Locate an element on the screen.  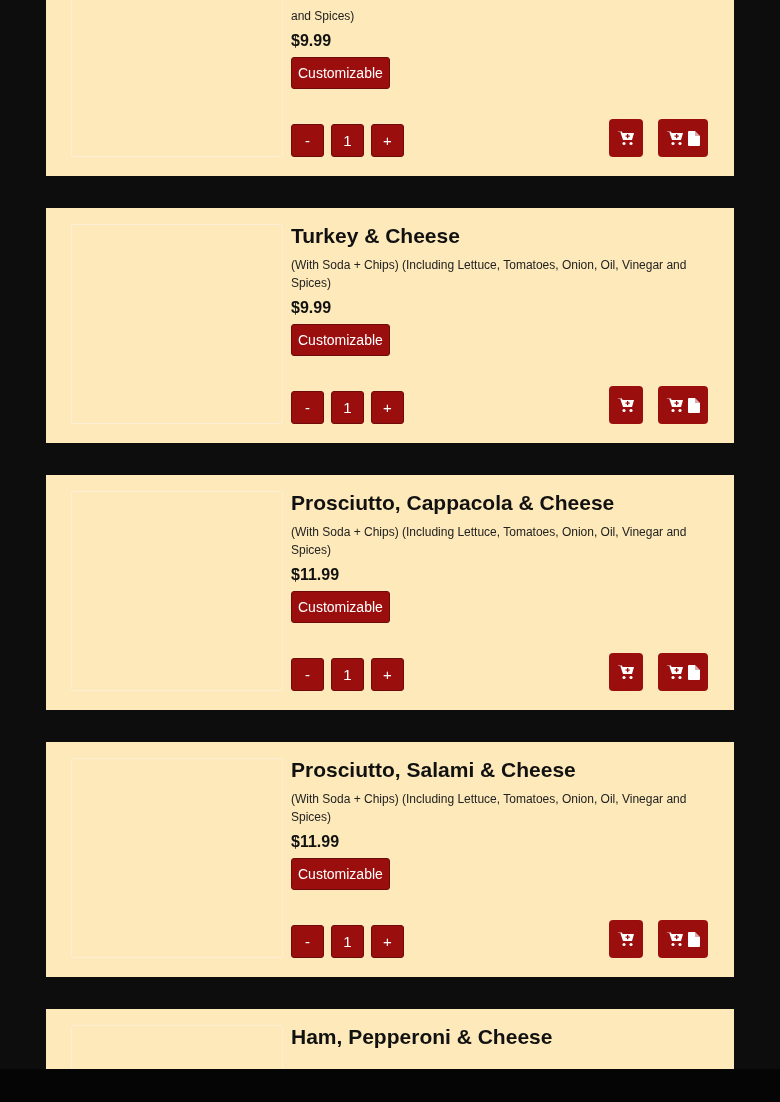
item-title: Prosciutto, Salami & Cheese is located at coordinates (434, 770).